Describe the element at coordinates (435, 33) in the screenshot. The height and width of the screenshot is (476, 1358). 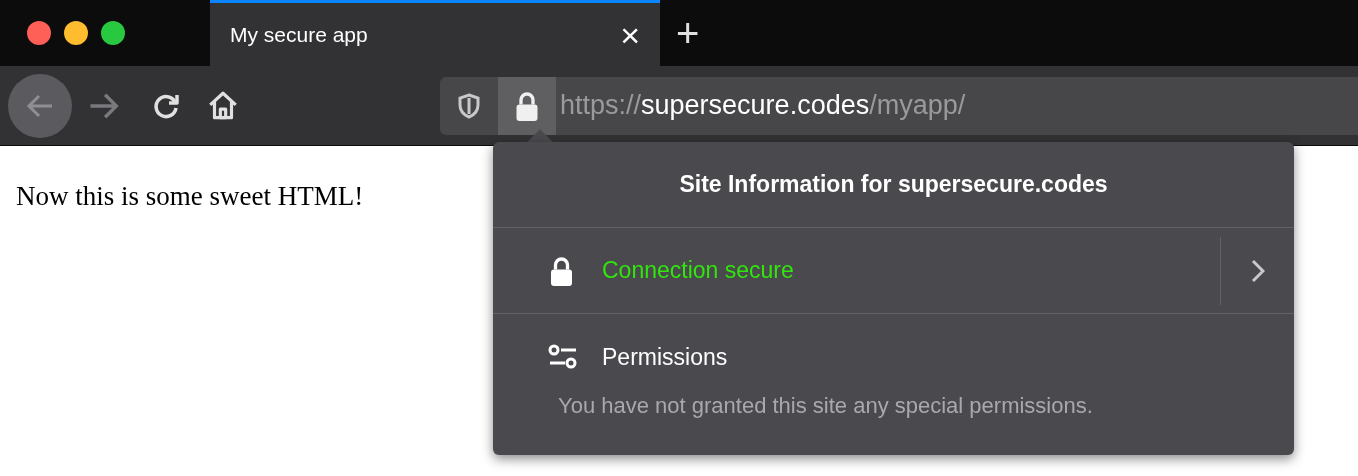
I see `browser-tab: My secure app ×` at that location.